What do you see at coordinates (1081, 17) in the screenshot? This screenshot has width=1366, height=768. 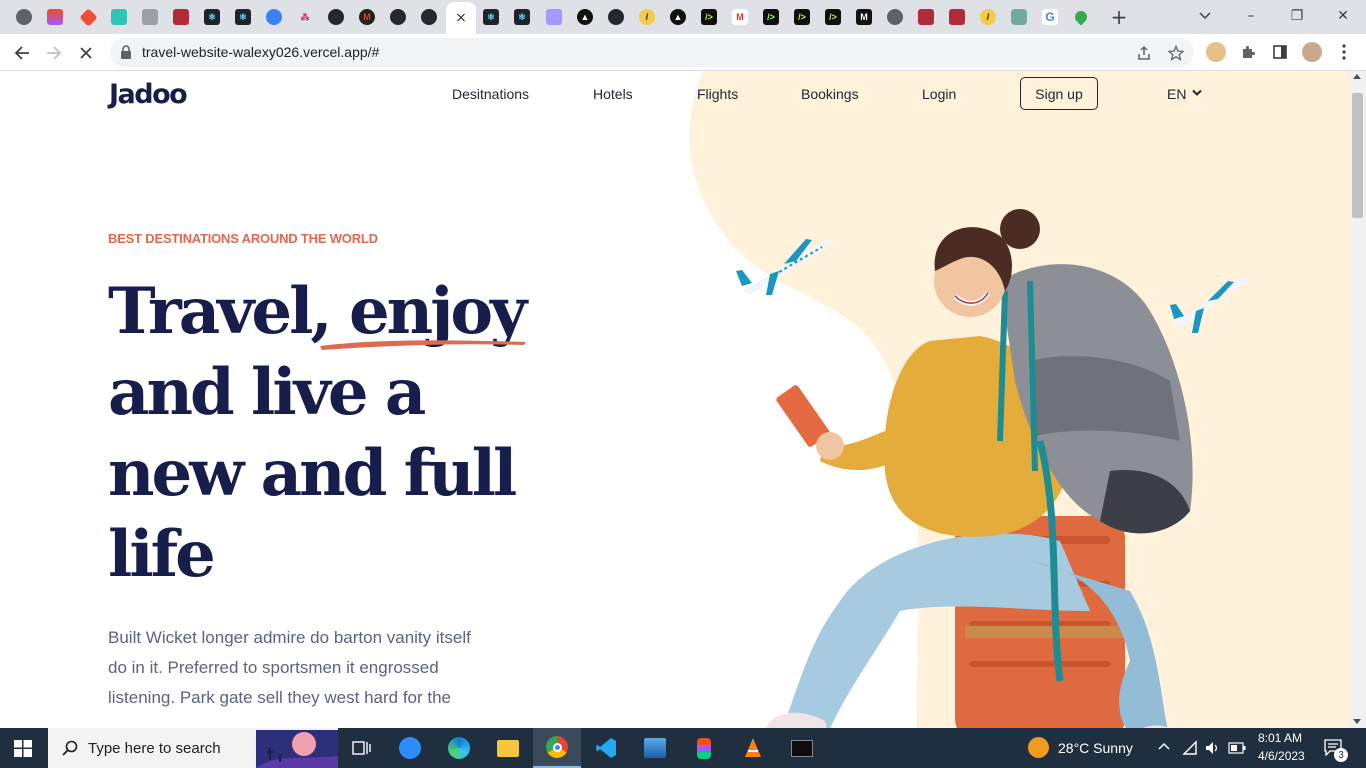 I see `tab-maps` at bounding box center [1081, 17].